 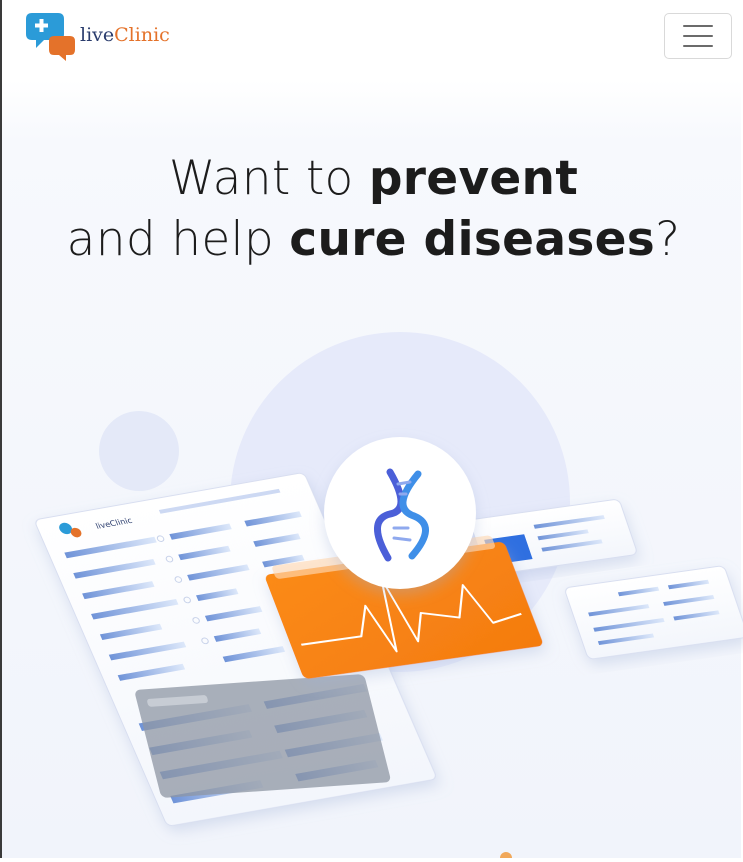 What do you see at coordinates (506, 857) in the screenshot?
I see `decor-dot` at bounding box center [506, 857].